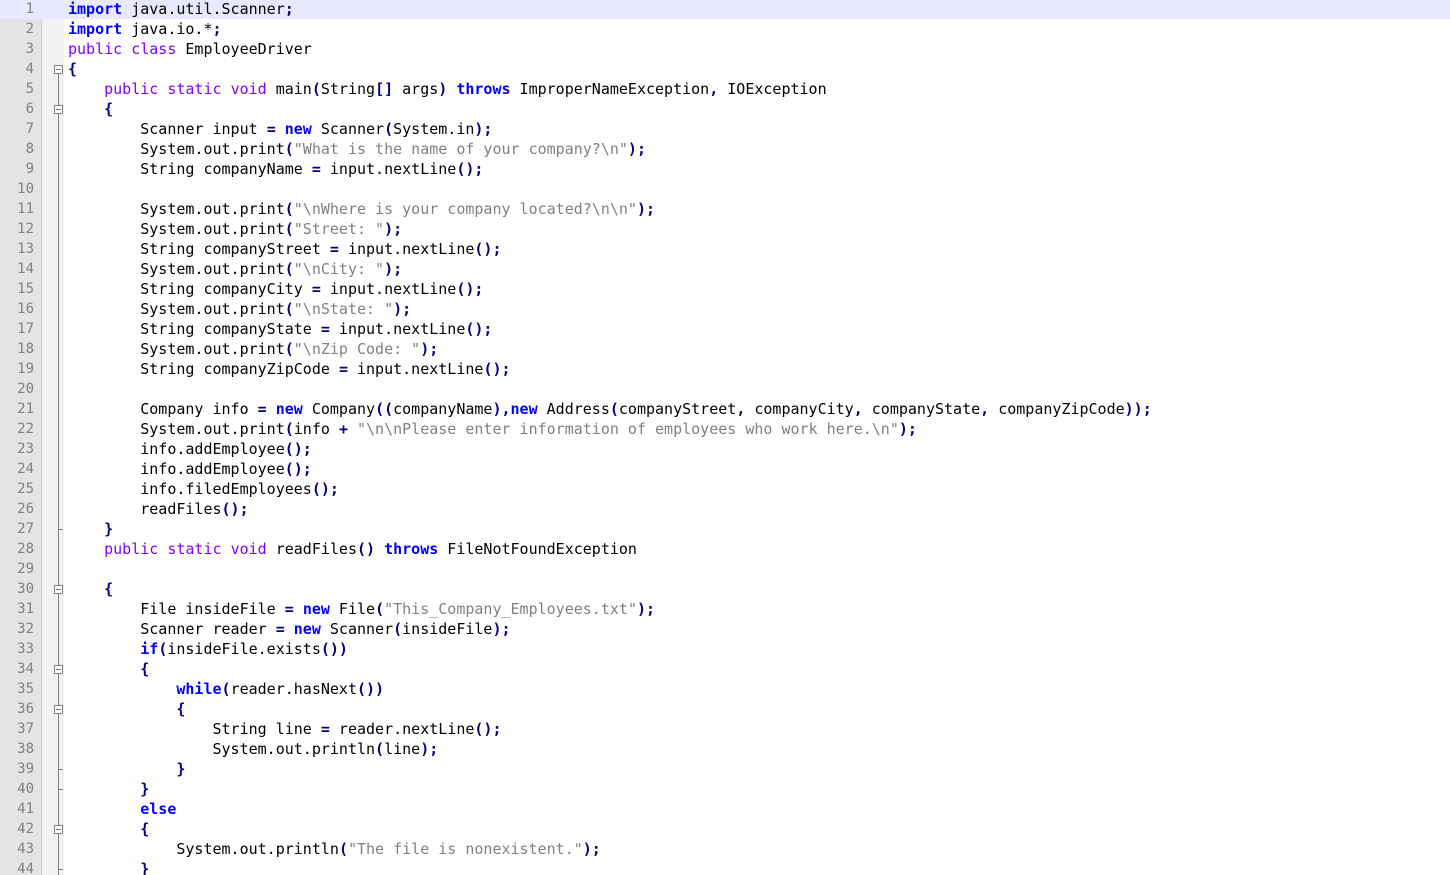 The height and width of the screenshot is (875, 1450). What do you see at coordinates (725, 49) in the screenshot?
I see `code-line: 3 public class EmployeeDriver` at bounding box center [725, 49].